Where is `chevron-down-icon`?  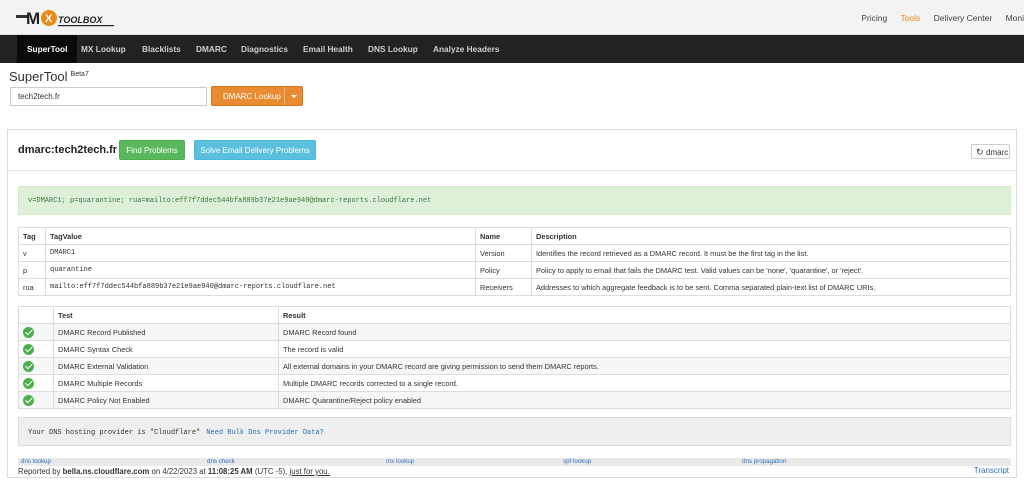
chevron-down-icon is located at coordinates (293, 96).